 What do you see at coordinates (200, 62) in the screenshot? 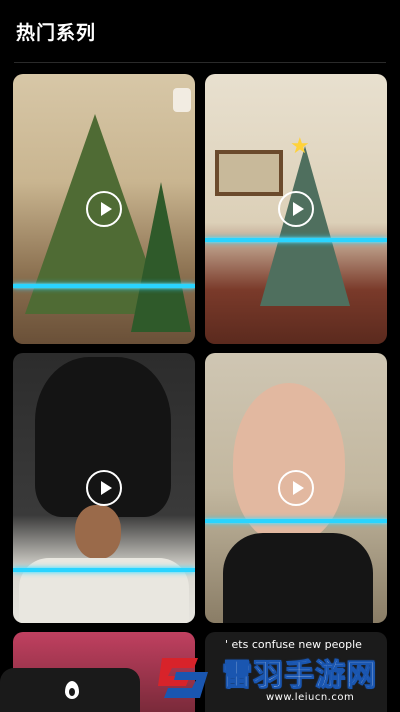
I see `header-divider` at bounding box center [200, 62].